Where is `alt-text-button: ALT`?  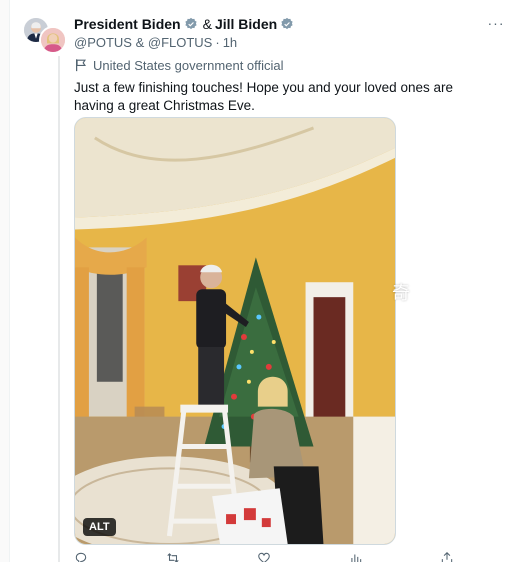 alt-text-button: ALT is located at coordinates (99, 527).